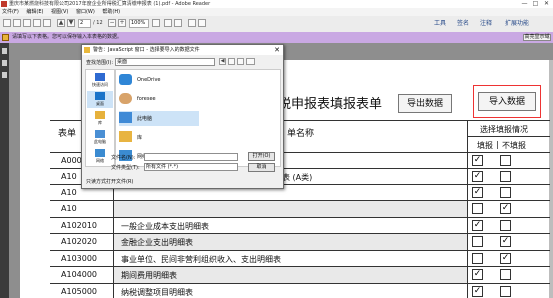  What do you see at coordinates (191, 167) in the screenshot?
I see `filetype-select: 所有文件 (*.*)` at bounding box center [191, 167].